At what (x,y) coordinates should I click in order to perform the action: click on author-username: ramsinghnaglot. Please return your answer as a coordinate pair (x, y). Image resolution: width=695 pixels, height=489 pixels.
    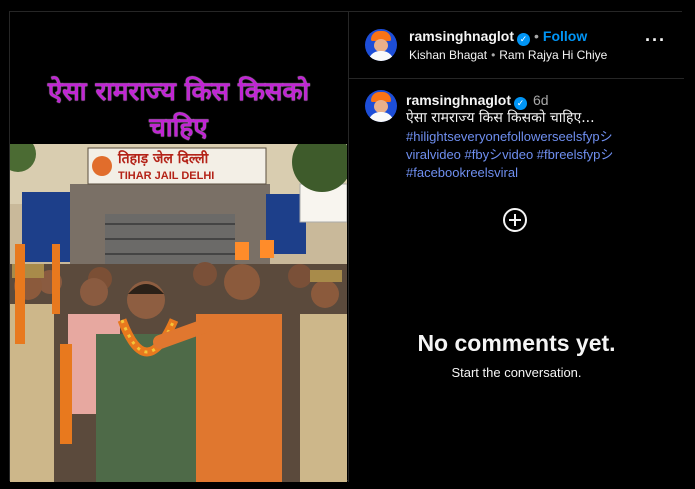
    Looking at the image, I should click on (461, 36).